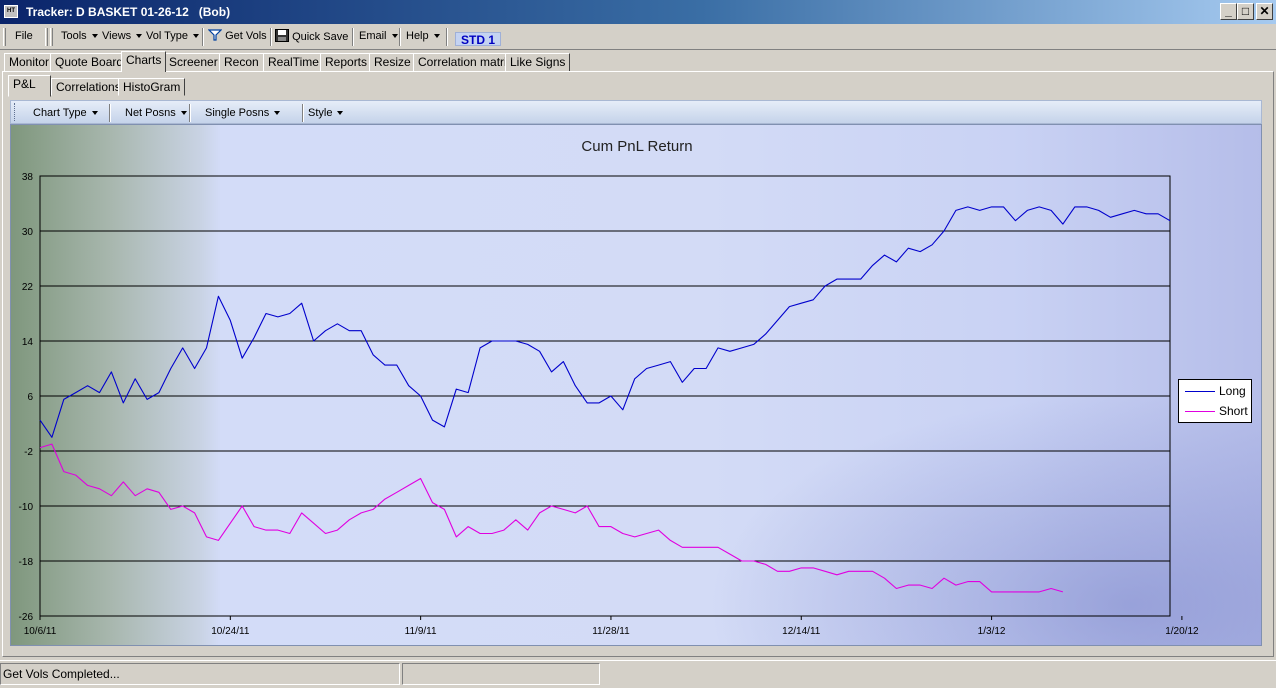 This screenshot has height=688, width=1276. Describe the element at coordinates (241, 62) in the screenshot. I see `tab-recon: Recon` at that location.